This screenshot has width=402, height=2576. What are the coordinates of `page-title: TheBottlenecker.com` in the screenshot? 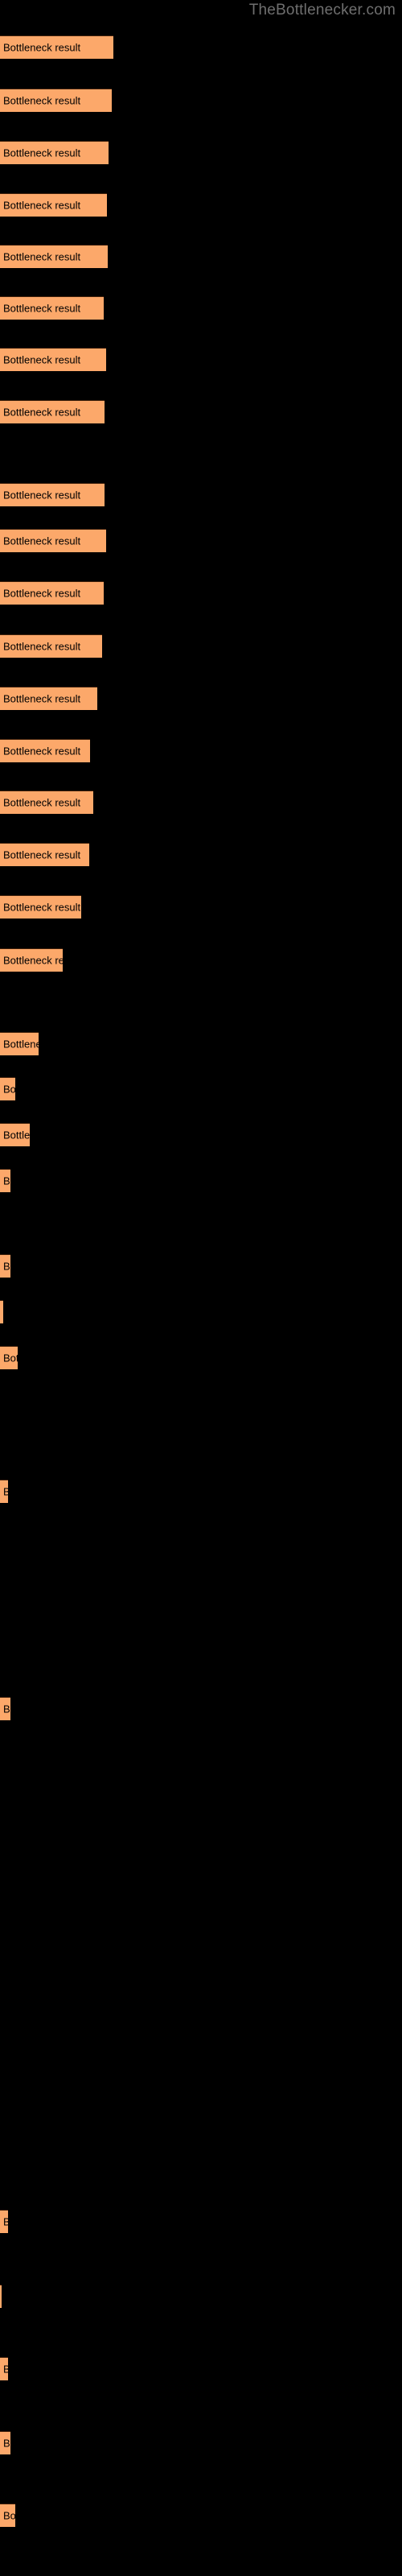 It's located at (322, 10).